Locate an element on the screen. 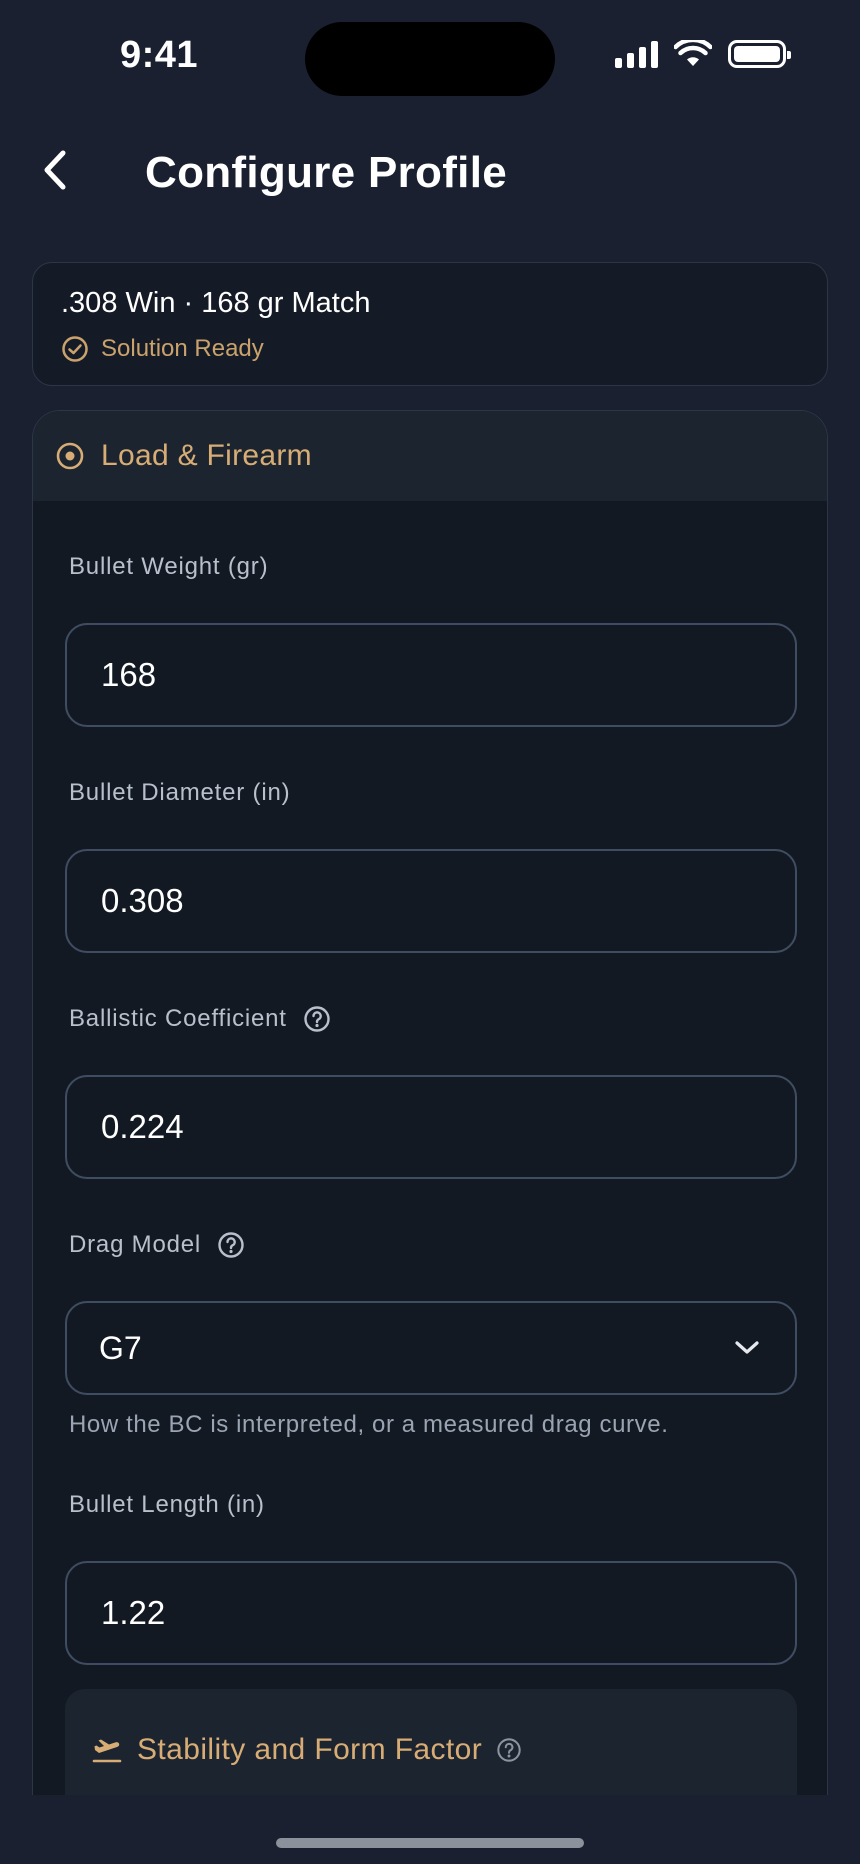 This screenshot has height=1864, width=860. section-title: Load & Firearm is located at coordinates (206, 455).